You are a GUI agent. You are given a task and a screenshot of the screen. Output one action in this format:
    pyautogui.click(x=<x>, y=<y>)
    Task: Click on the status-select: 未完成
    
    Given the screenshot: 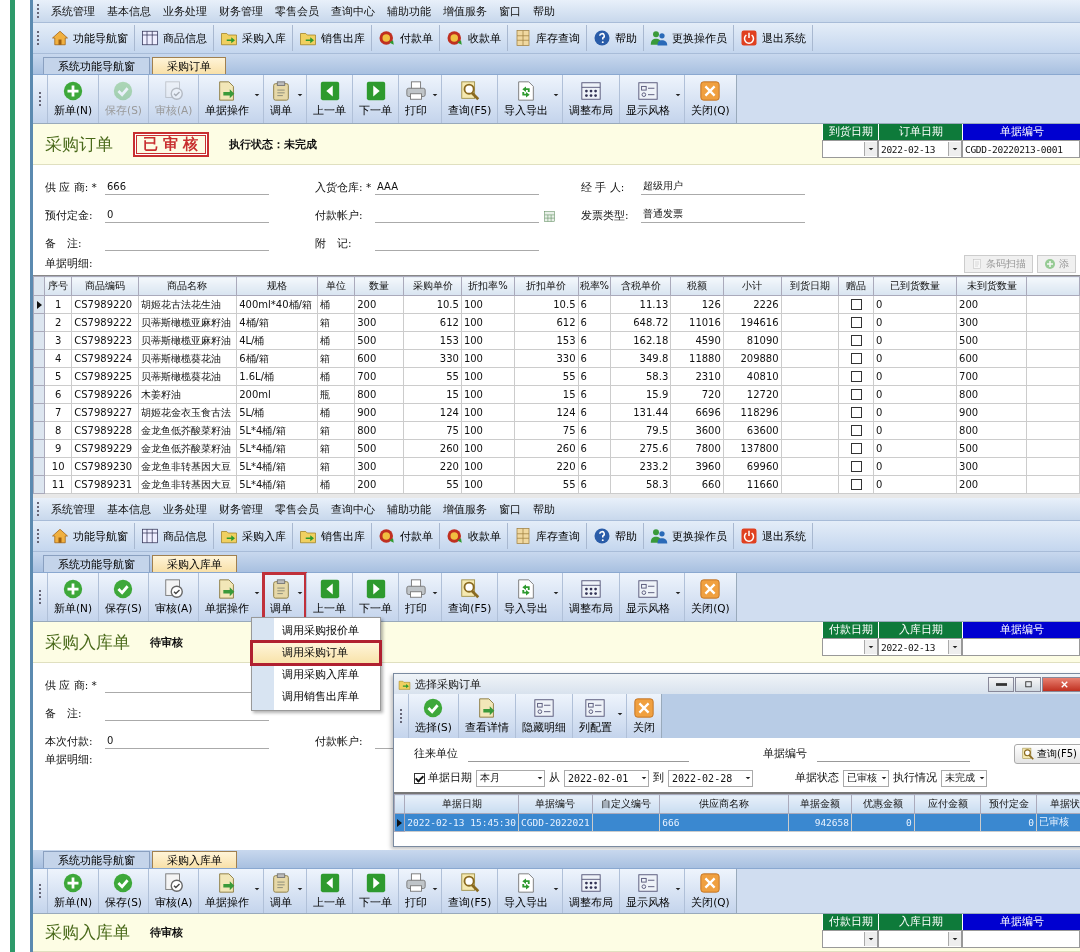 What is the action you would take?
    pyautogui.click(x=964, y=778)
    